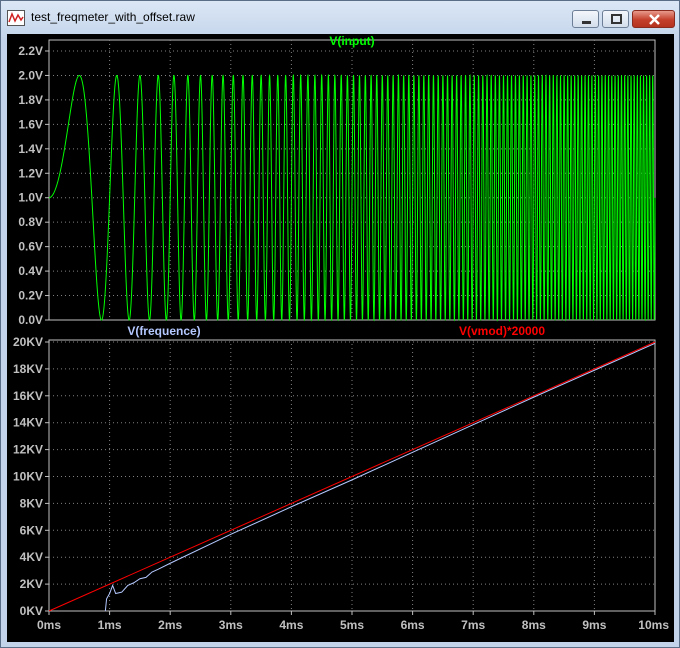 This screenshot has width=680, height=648. I want to click on y-tick-label: 6KV, so click(31, 530).